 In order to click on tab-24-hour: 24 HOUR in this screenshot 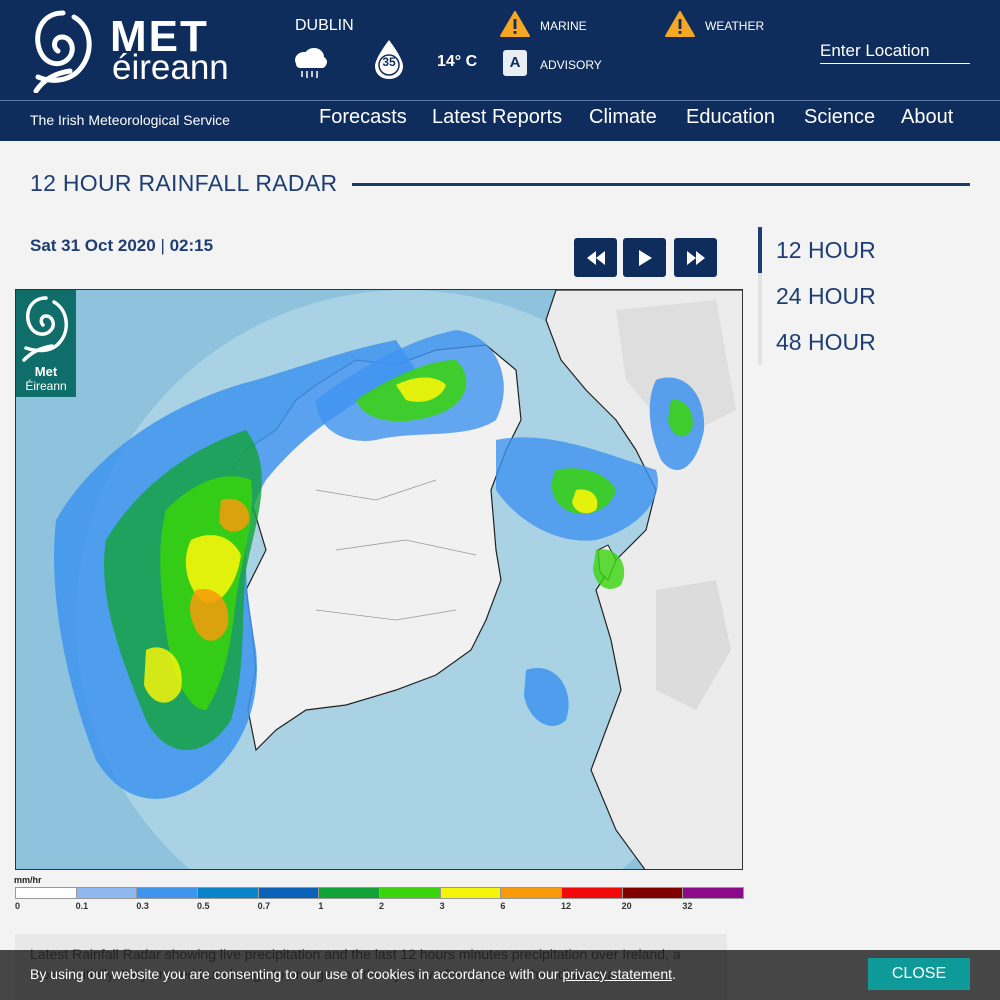, I will do `click(848, 296)`.